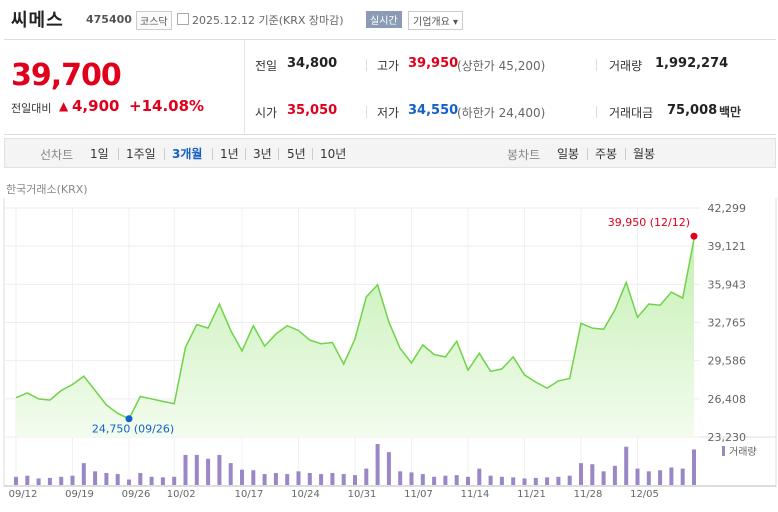 This screenshot has width=778, height=512. What do you see at coordinates (388, 66) in the screenshot?
I see `high-label: 고가` at bounding box center [388, 66].